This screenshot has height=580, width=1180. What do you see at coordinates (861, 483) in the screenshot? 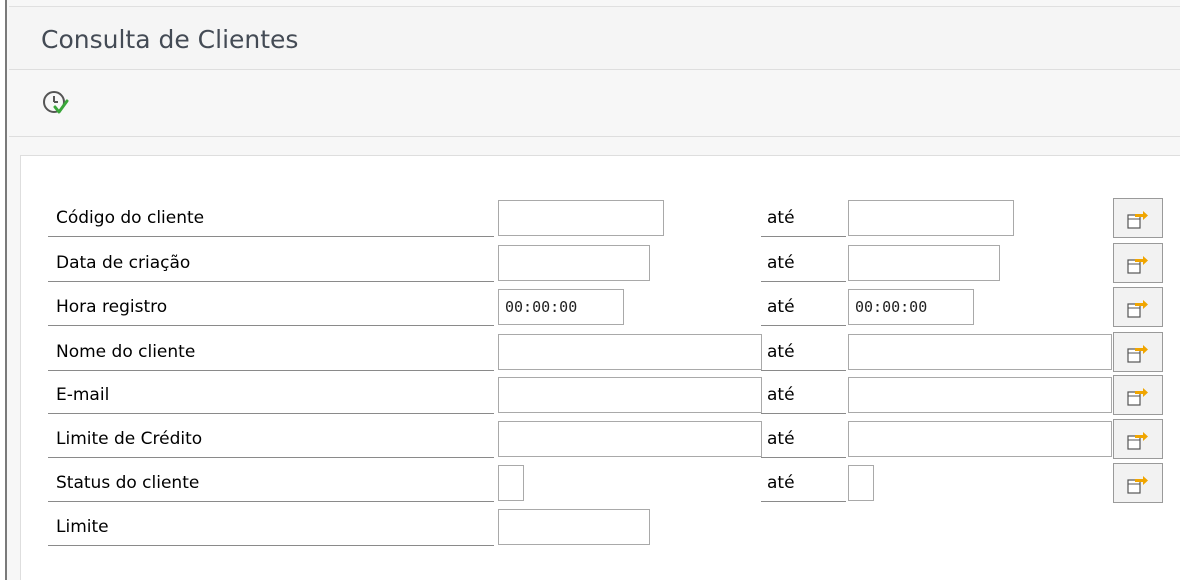
I see `status-cliente-to-input` at bounding box center [861, 483].